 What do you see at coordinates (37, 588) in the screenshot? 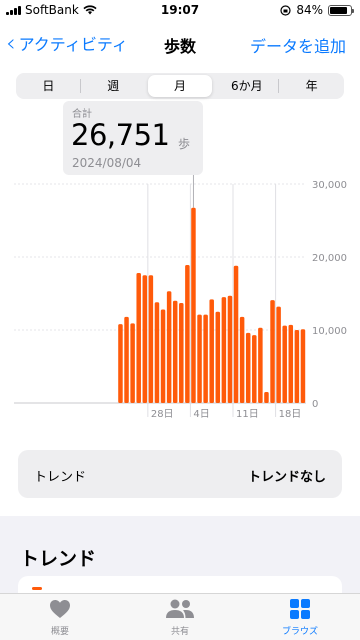
I see `trend-indicator-icon` at bounding box center [37, 588].